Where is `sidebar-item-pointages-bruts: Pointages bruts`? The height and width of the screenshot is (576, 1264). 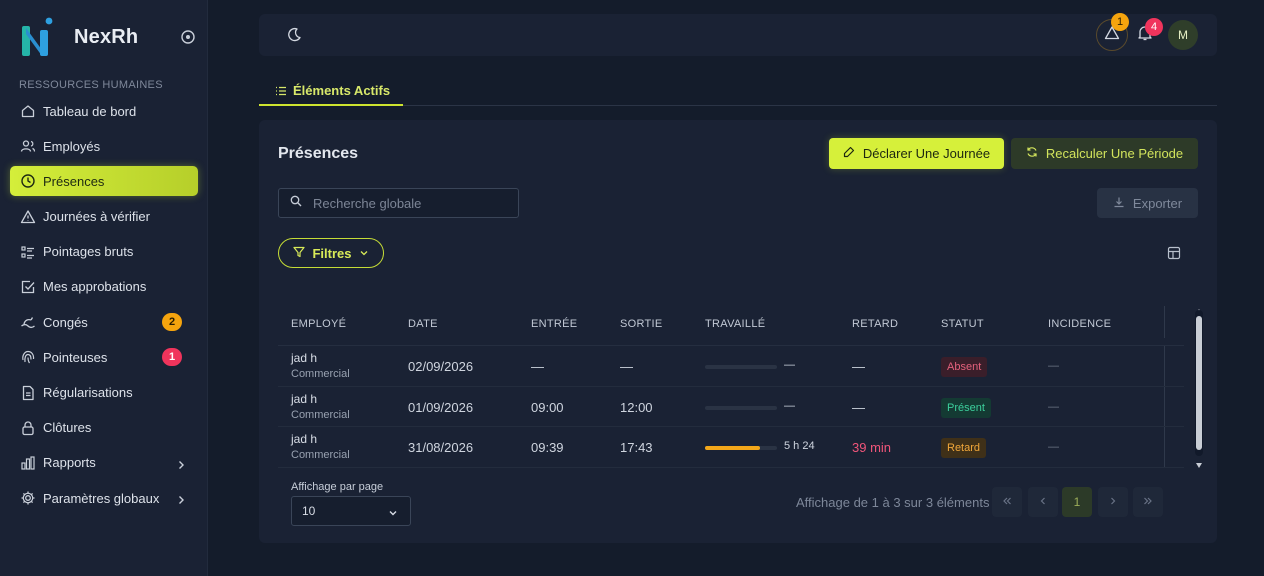 sidebar-item-pointages-bruts: Pointages bruts is located at coordinates (104, 252).